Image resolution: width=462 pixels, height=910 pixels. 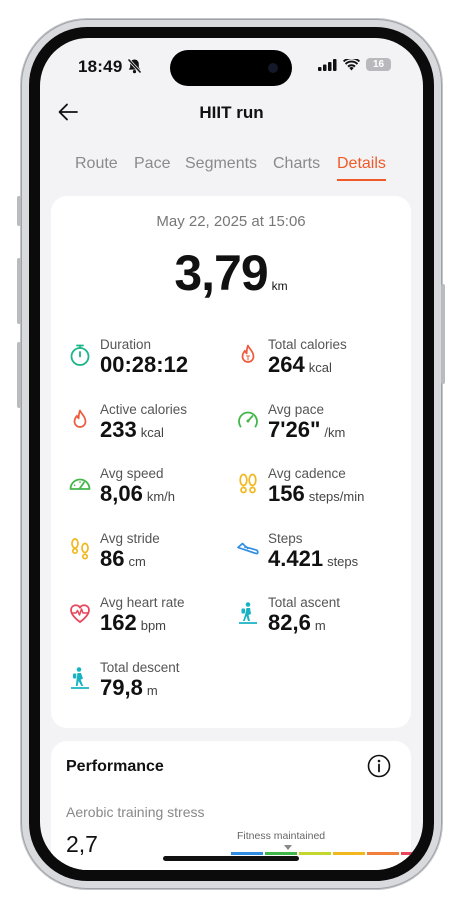 What do you see at coordinates (286, 493) in the screenshot?
I see `metric-value: 156` at bounding box center [286, 493].